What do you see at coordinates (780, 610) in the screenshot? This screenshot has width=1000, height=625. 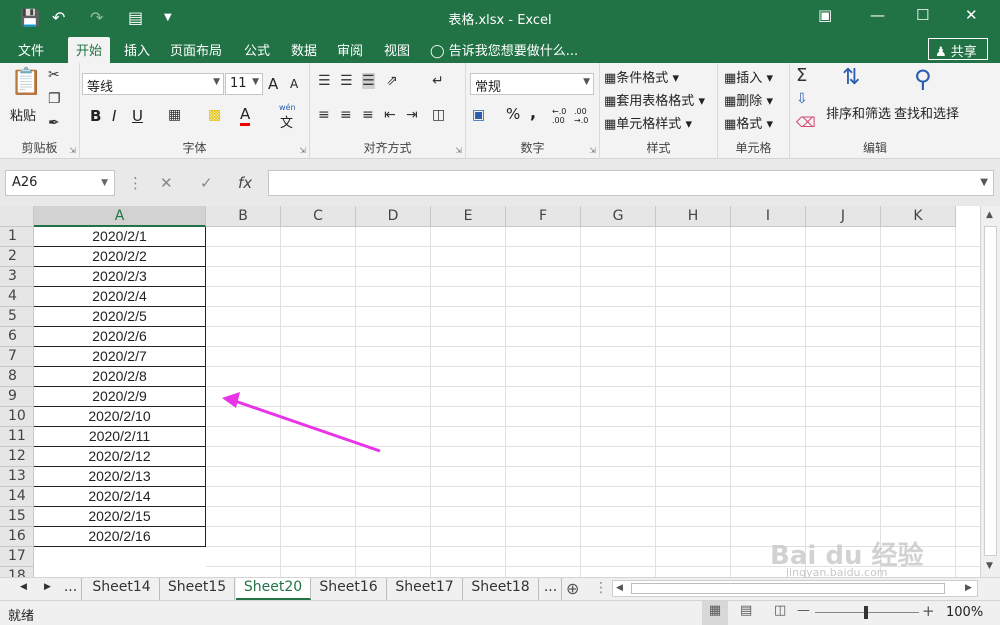 I see `page-break-view-icon: ◫` at bounding box center [780, 610].